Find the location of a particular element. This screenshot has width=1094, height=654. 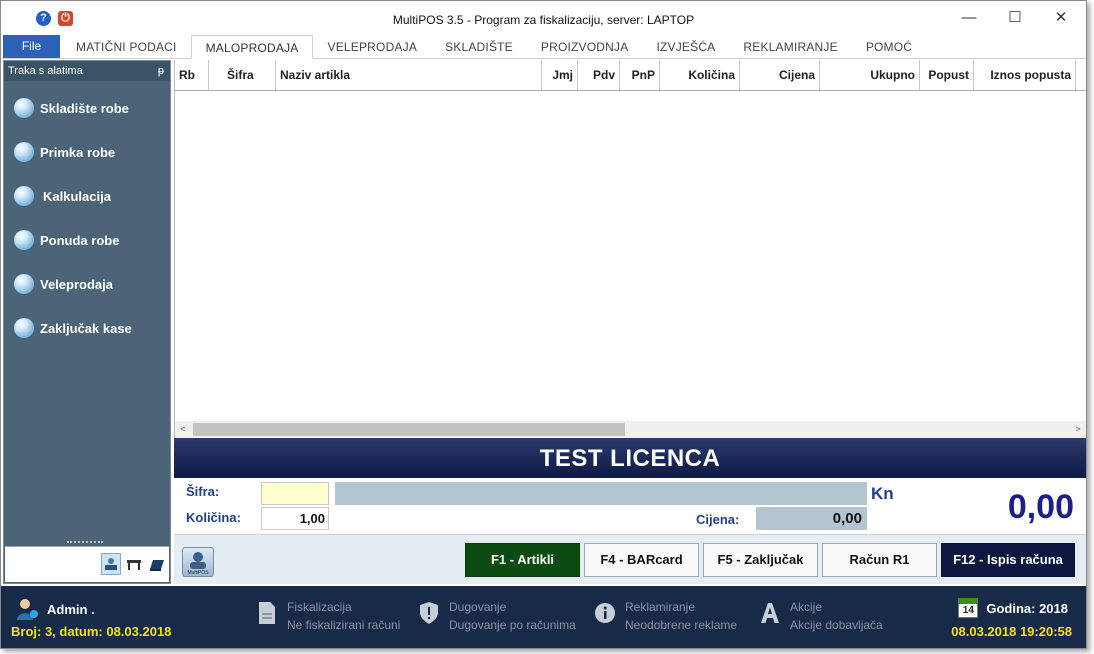

col-jmj: Jmj is located at coordinates (560, 75).